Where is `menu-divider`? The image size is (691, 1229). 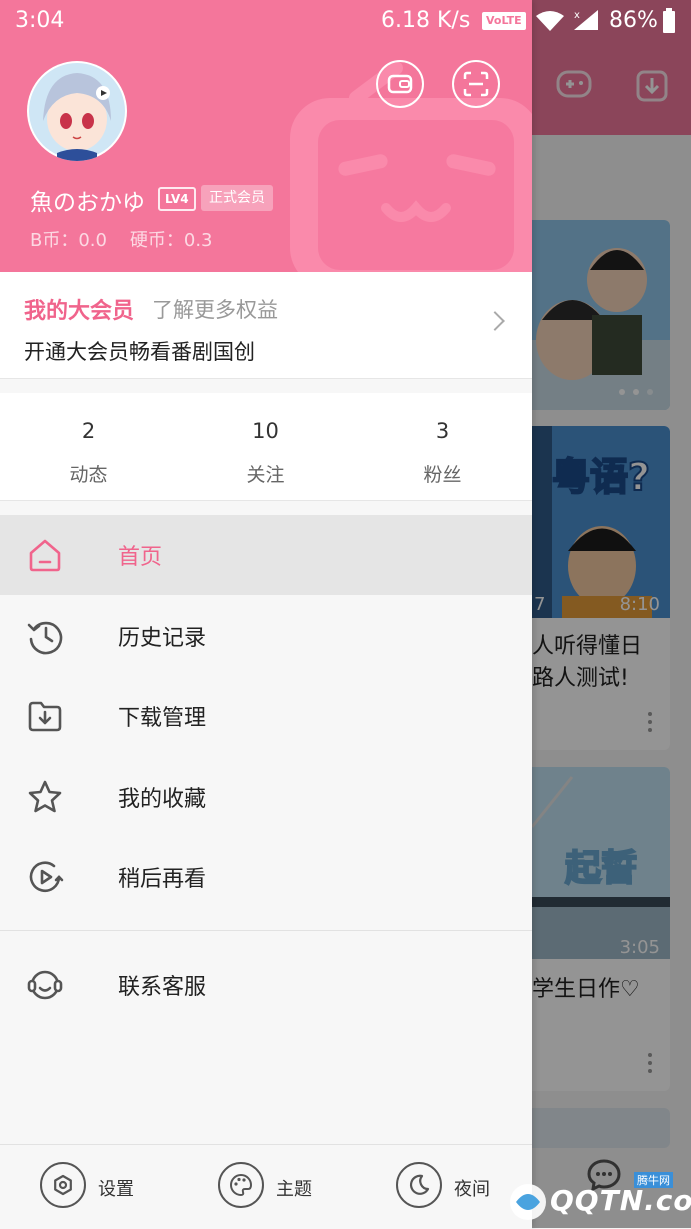 menu-divider is located at coordinates (266, 930).